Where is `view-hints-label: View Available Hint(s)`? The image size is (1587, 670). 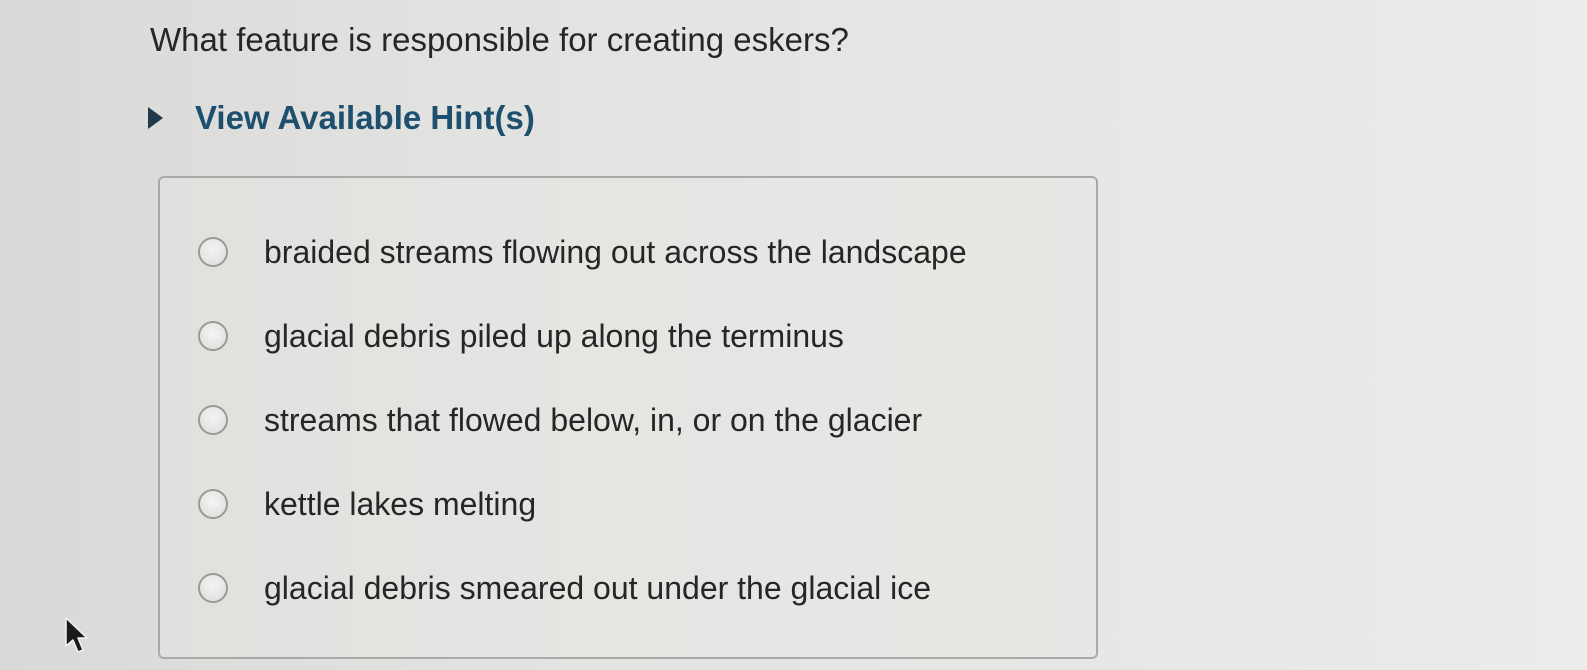 view-hints-label: View Available Hint(s) is located at coordinates (365, 117).